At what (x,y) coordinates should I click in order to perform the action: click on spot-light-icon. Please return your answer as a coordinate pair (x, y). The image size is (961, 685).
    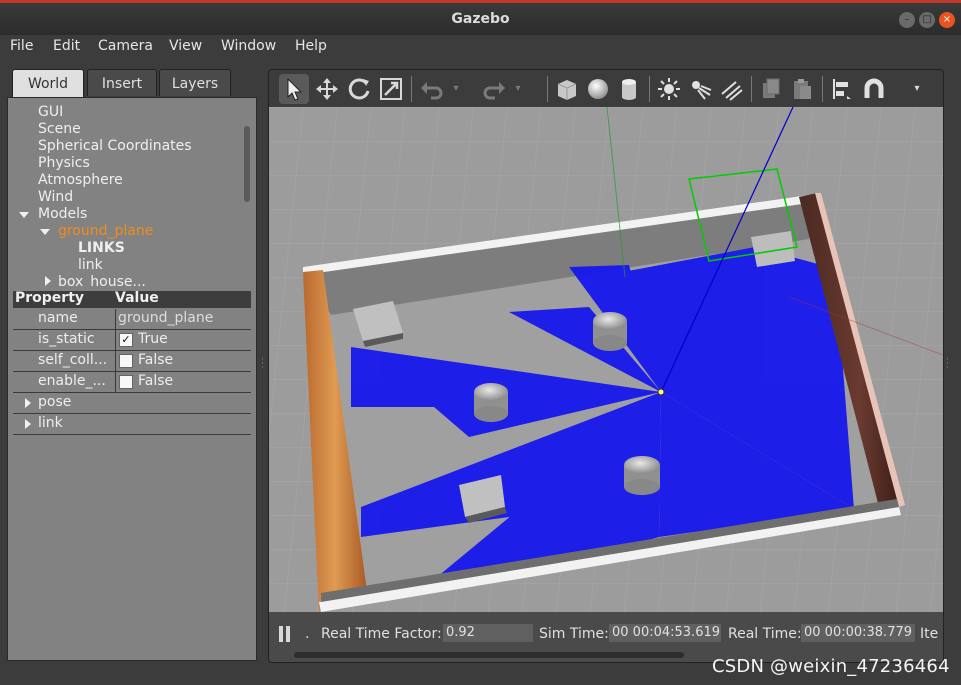
    Looking at the image, I should click on (700, 89).